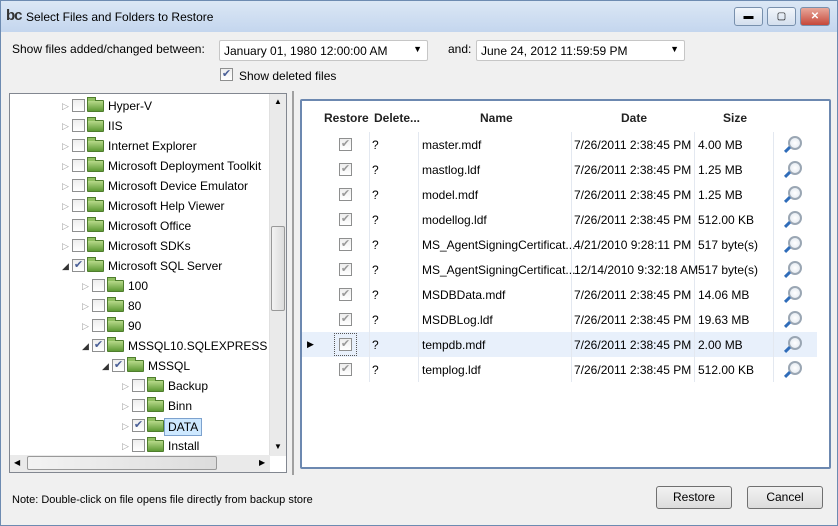 The width and height of the screenshot is (838, 526). I want to click on maximize-button: ▢, so click(781, 16).